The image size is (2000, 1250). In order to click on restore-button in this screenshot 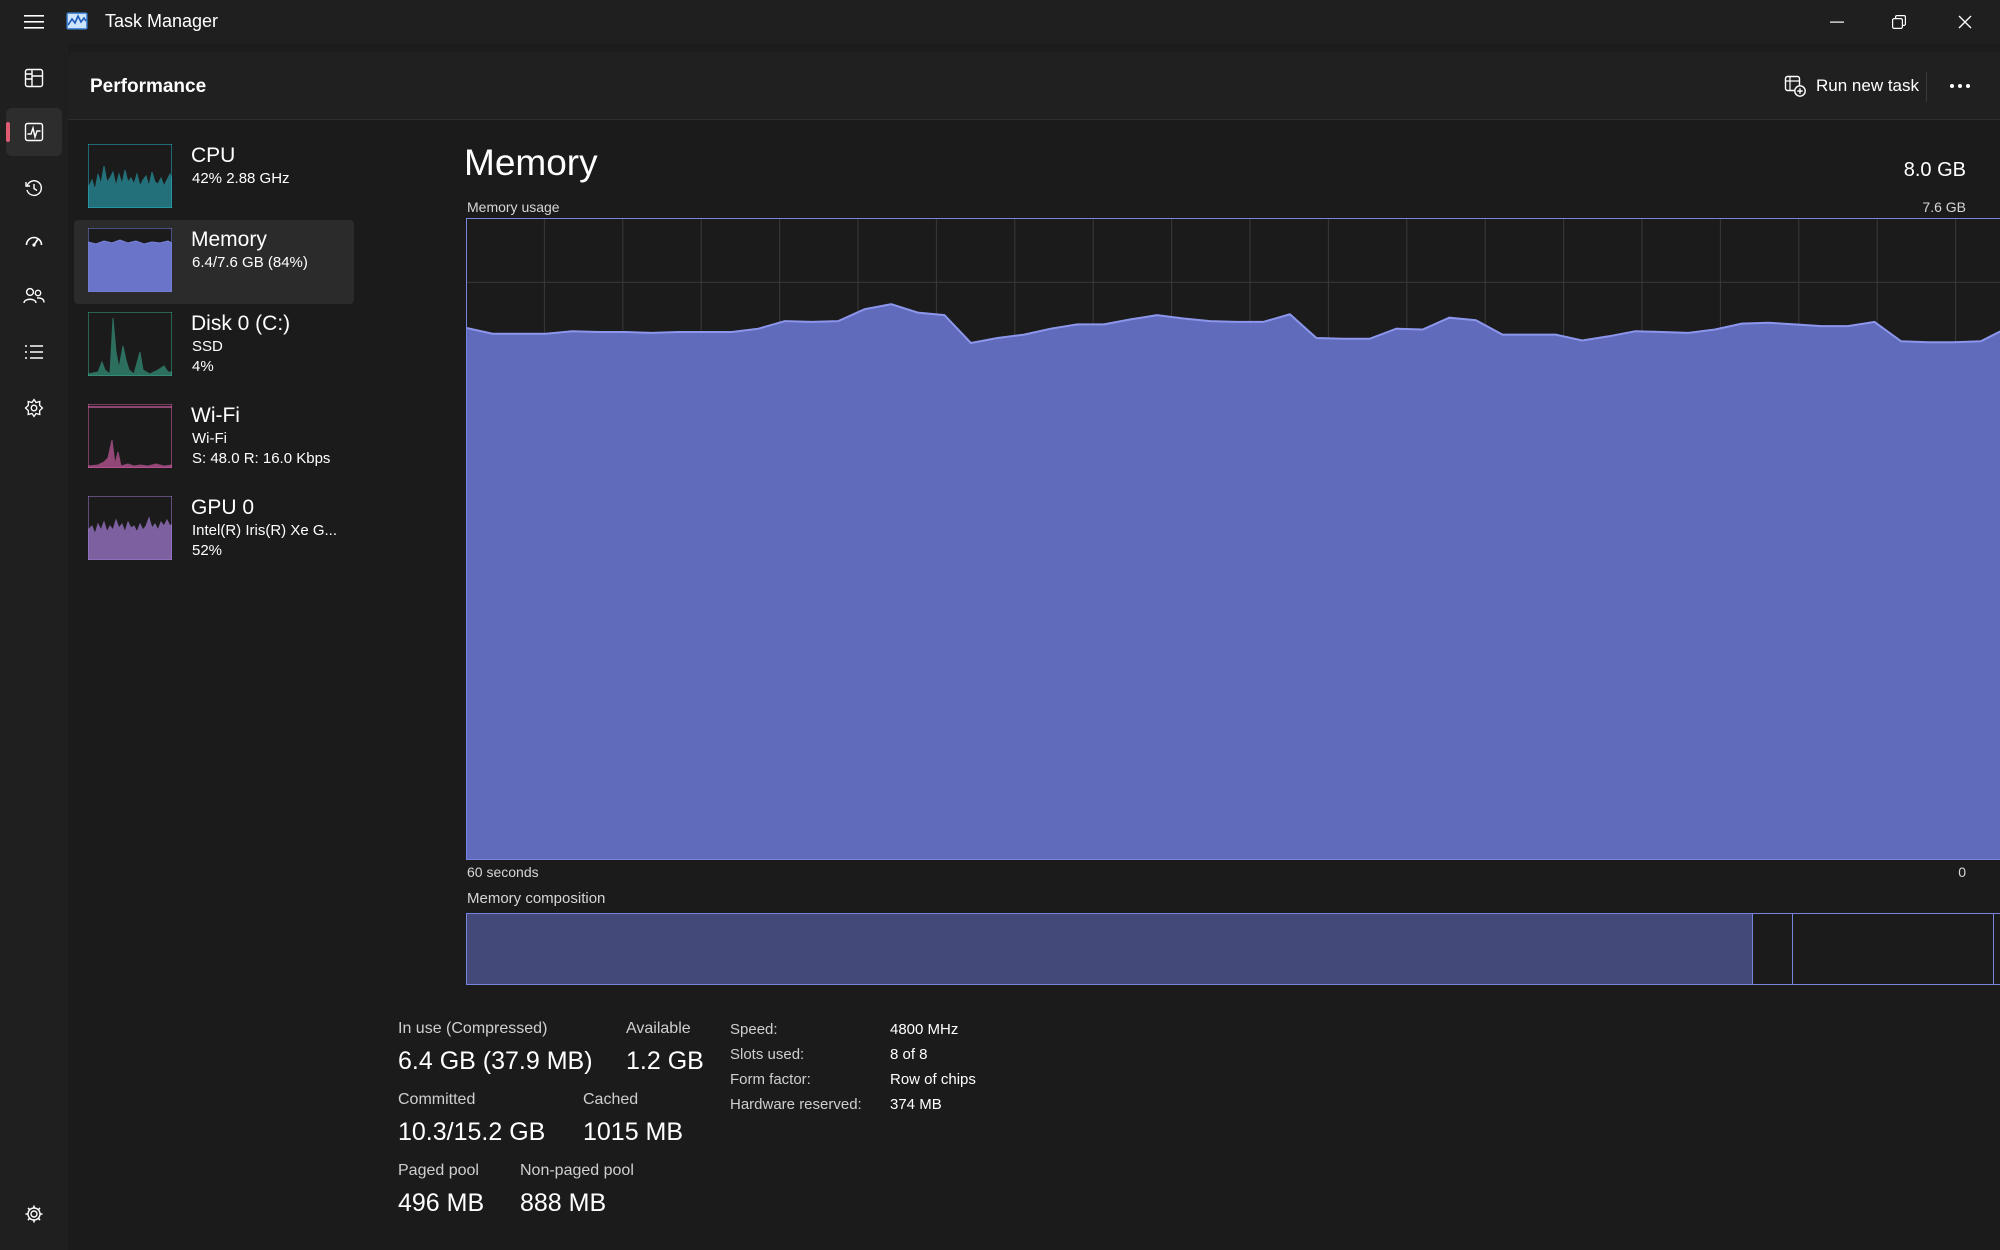, I will do `click(1899, 22)`.